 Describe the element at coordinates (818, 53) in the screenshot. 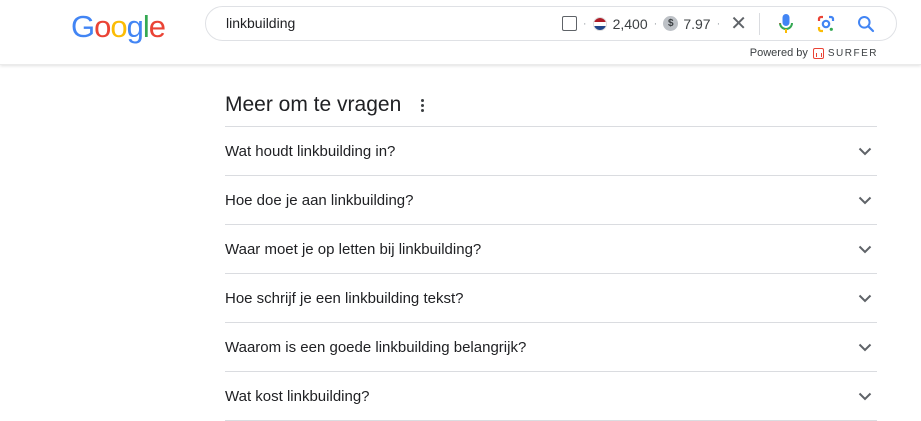

I see `surfer-logo-icon` at that location.